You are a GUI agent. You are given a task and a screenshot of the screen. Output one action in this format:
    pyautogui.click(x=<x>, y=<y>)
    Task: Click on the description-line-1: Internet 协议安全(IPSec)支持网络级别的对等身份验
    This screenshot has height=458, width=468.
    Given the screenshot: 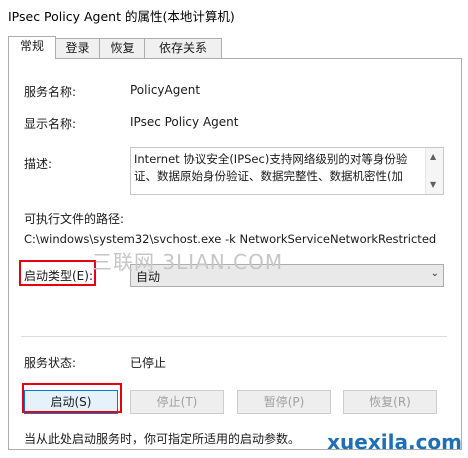 What is the action you would take?
    pyautogui.click(x=271, y=159)
    